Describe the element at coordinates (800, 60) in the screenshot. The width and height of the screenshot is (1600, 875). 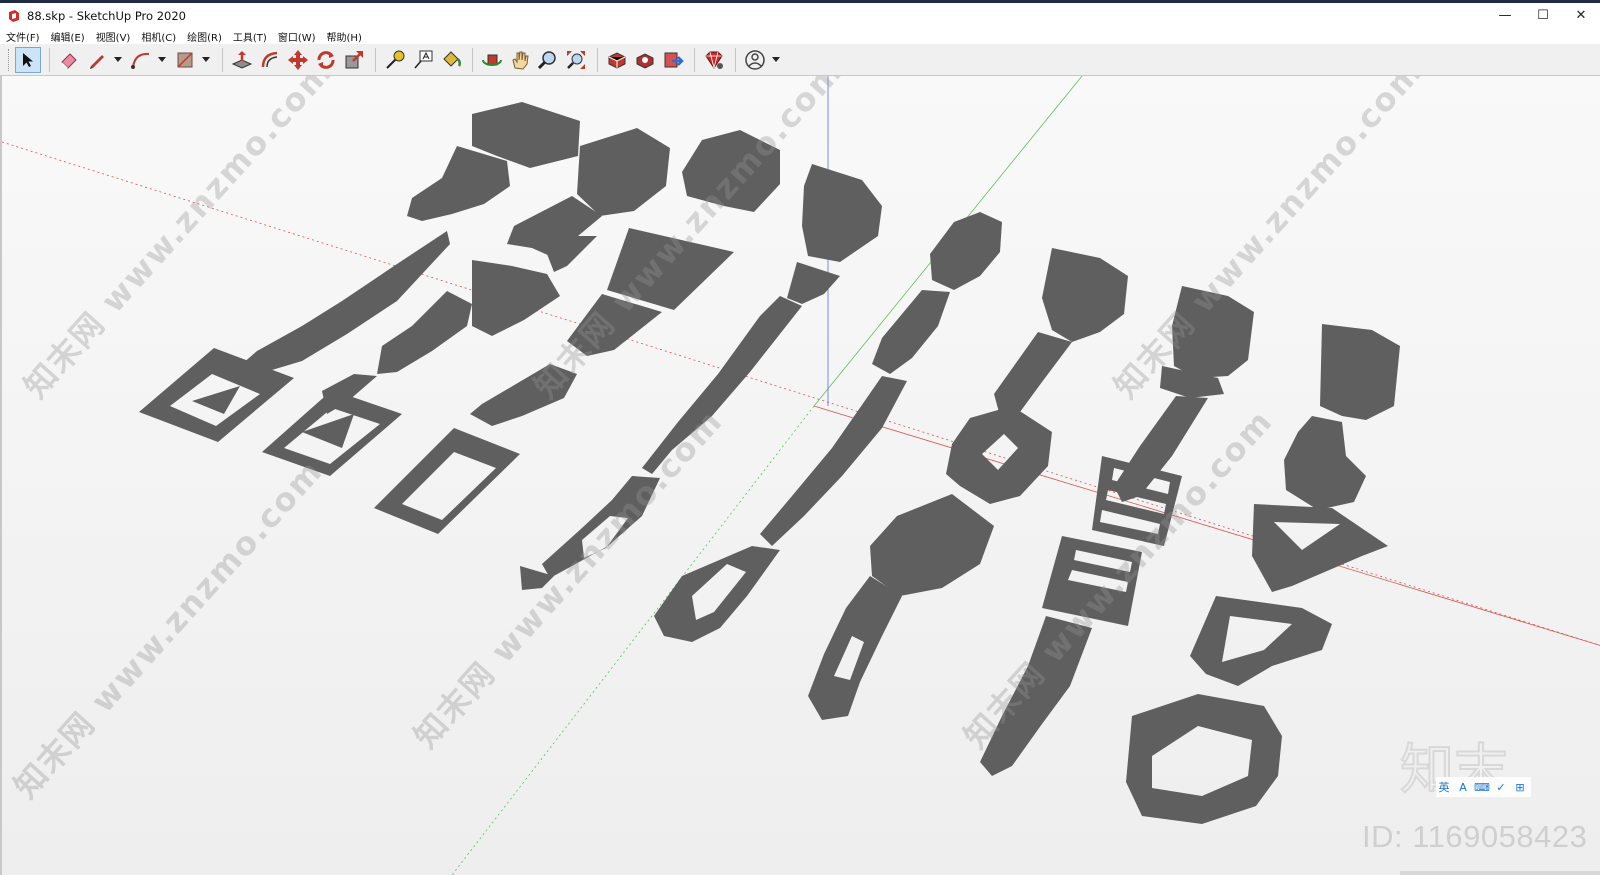
I see `main-toolbar` at that location.